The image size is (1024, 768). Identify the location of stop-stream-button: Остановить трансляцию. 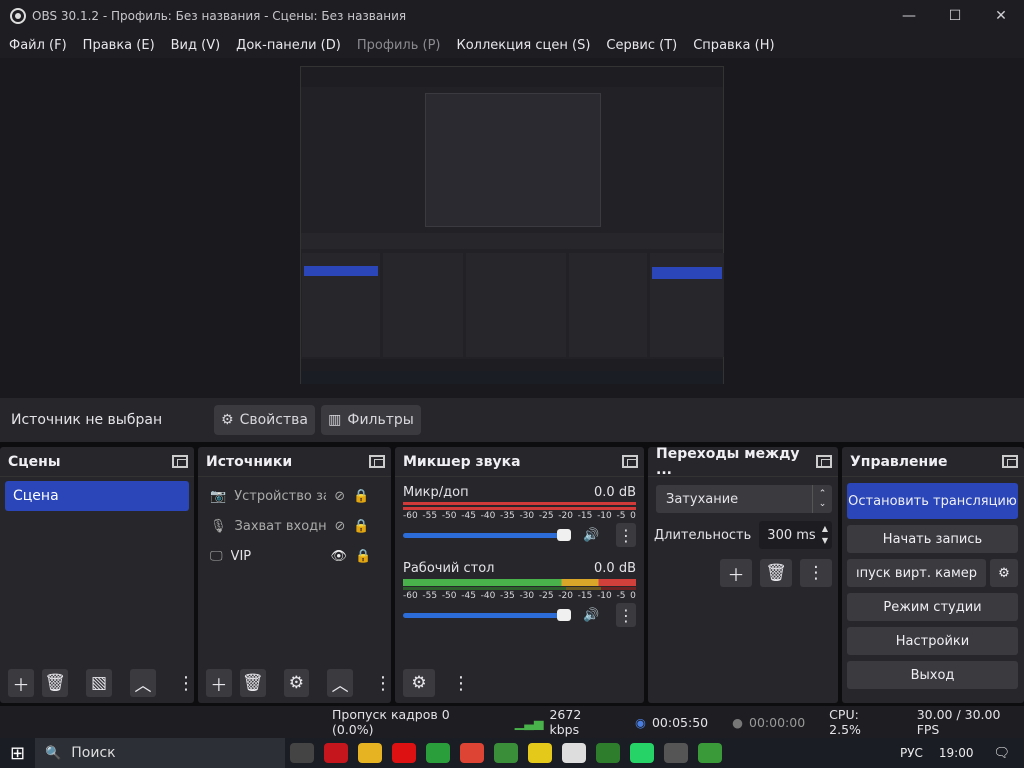
(932, 501).